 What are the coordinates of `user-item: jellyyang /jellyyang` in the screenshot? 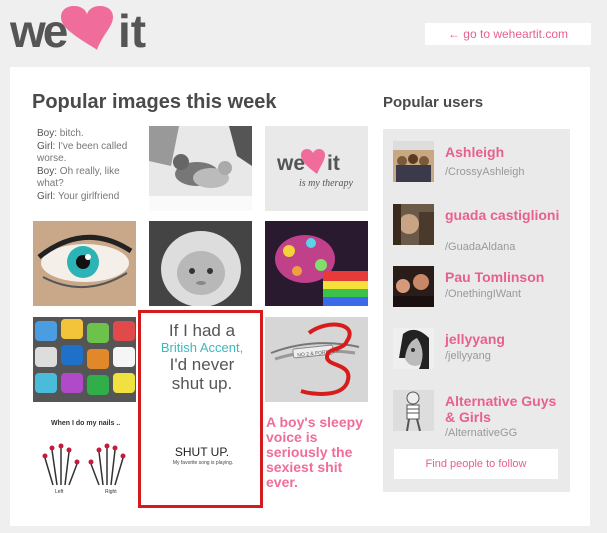 It's located at (478, 349).